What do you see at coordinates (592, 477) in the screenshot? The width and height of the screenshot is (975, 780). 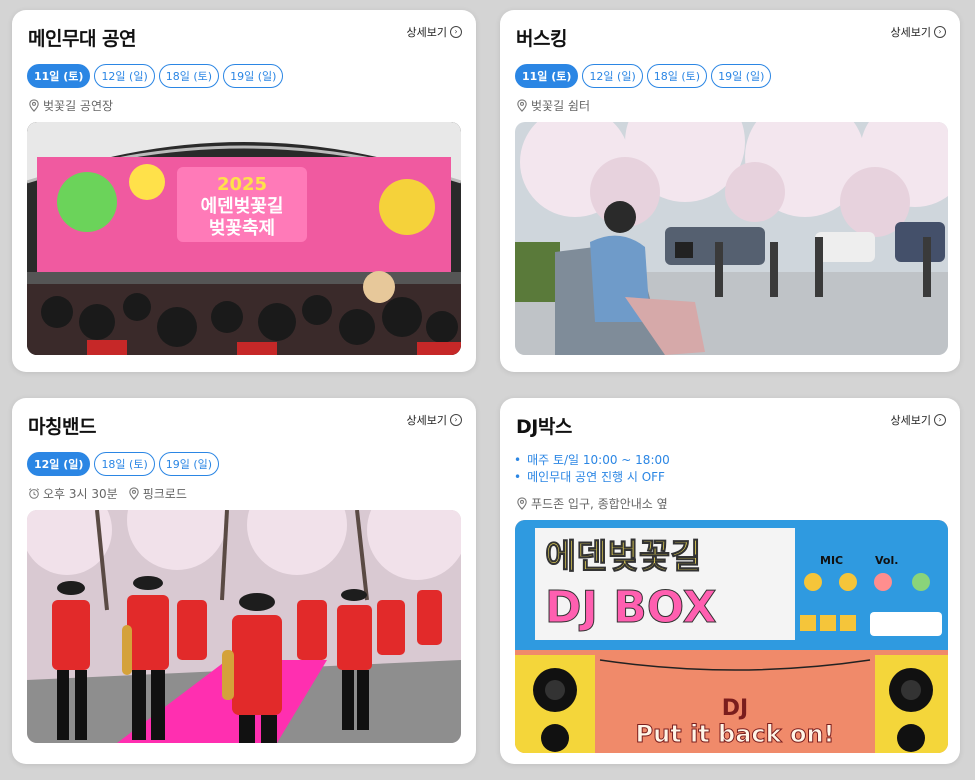 I see `schedule-note: 메인무대 공연 진행 시 OFF` at bounding box center [592, 477].